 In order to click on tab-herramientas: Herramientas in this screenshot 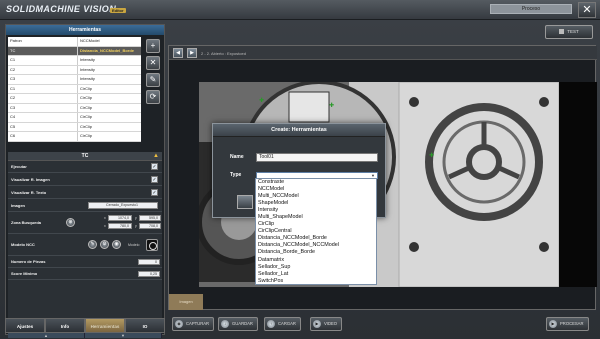, I will do `click(105, 325)`.